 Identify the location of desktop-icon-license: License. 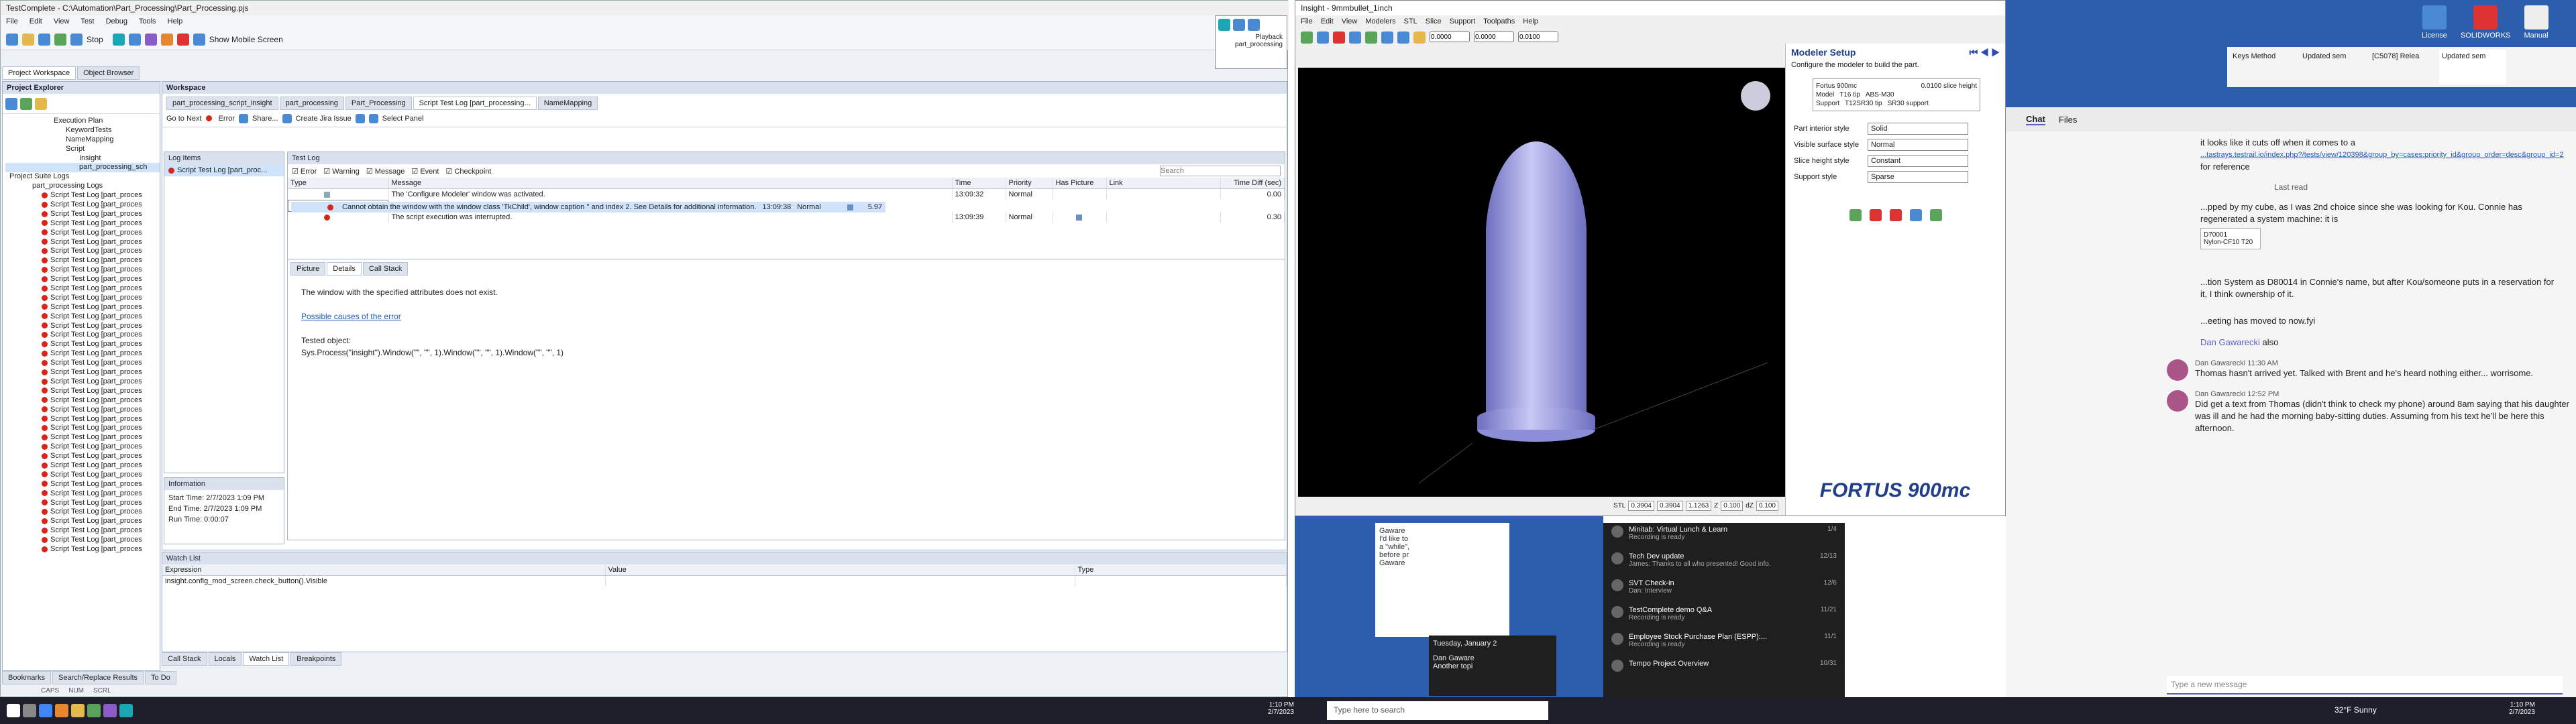
(2434, 22).